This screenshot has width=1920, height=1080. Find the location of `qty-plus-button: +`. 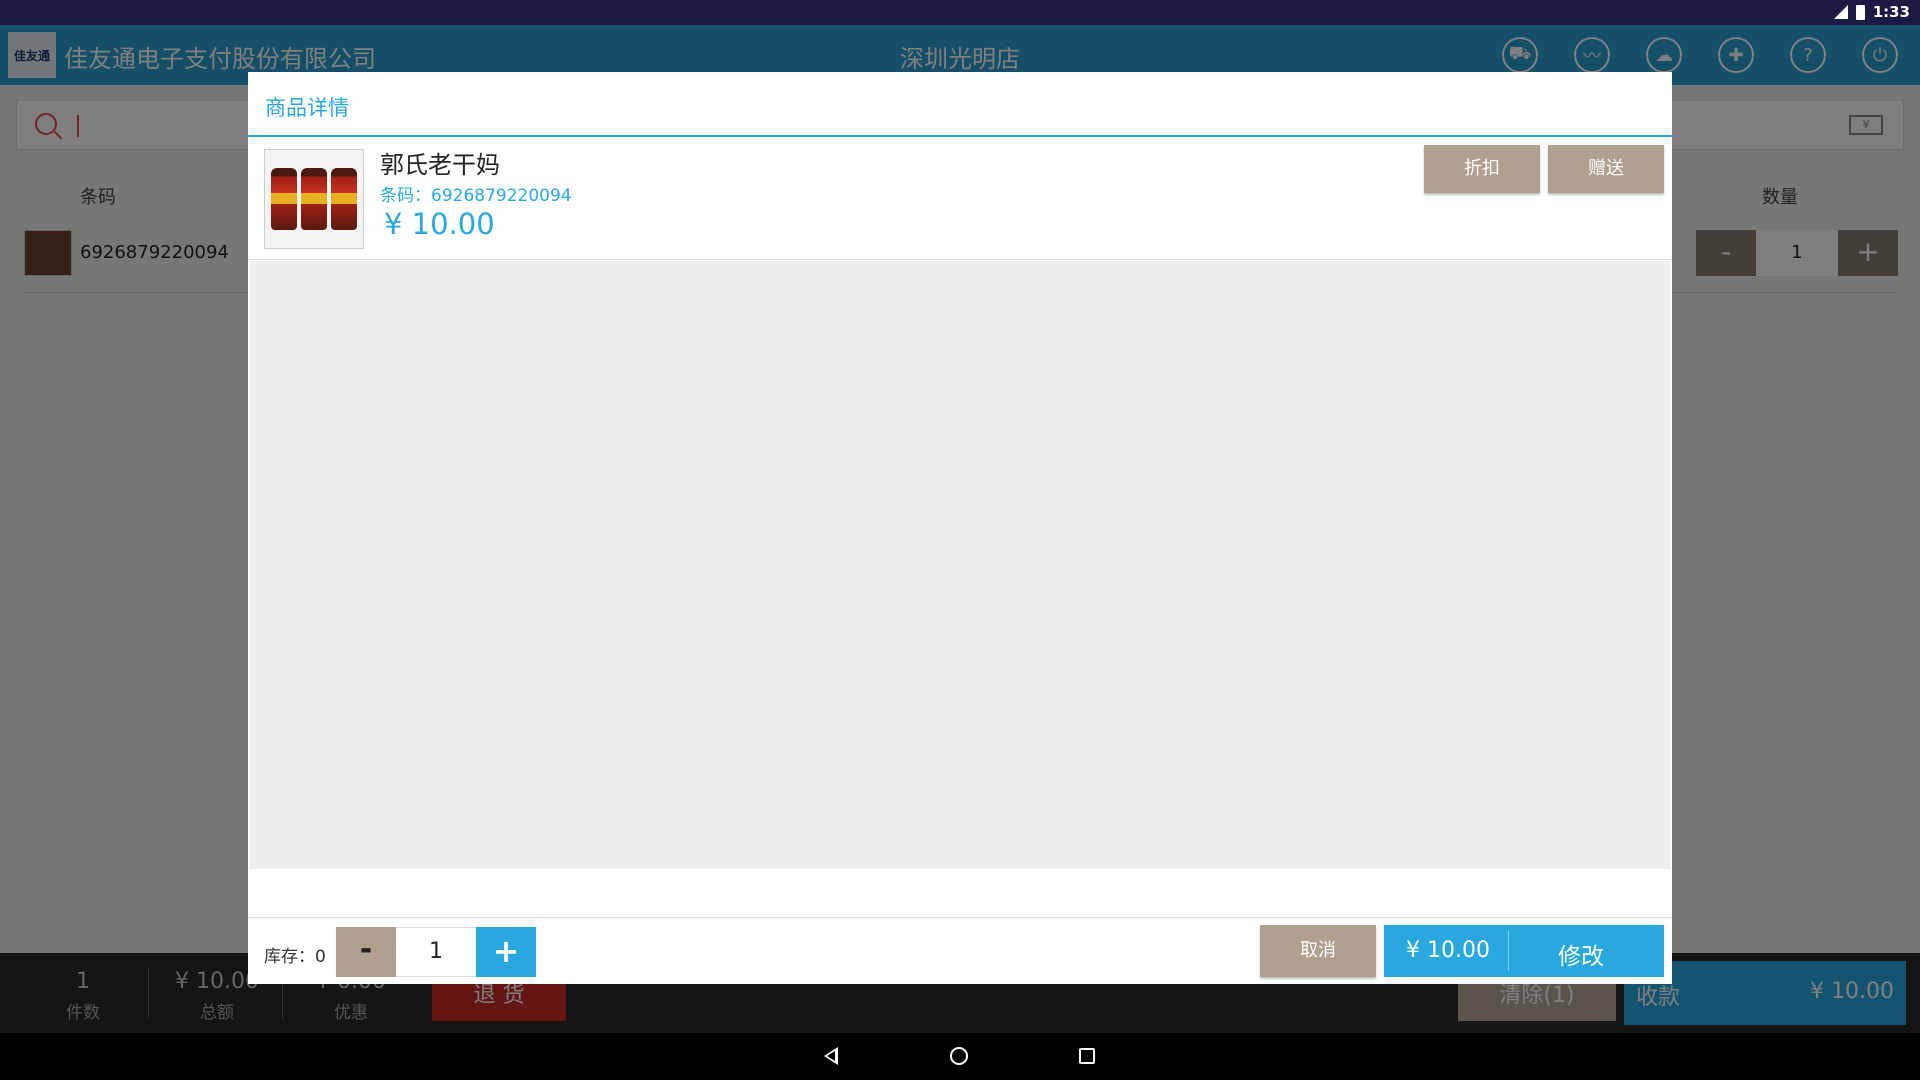

qty-plus-button: + is located at coordinates (506, 952).